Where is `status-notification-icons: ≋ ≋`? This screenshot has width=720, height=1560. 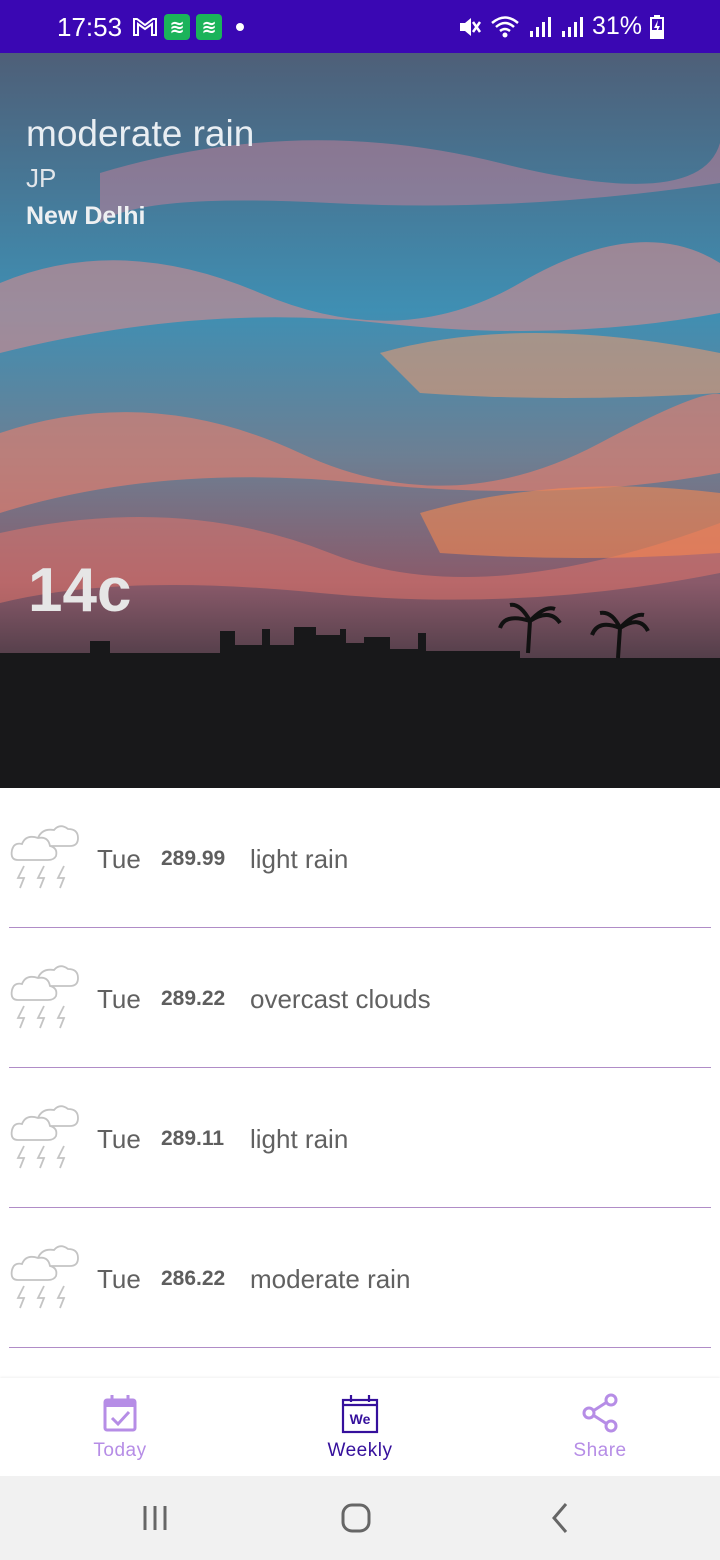
status-notification-icons: ≋ ≋ is located at coordinates (188, 27).